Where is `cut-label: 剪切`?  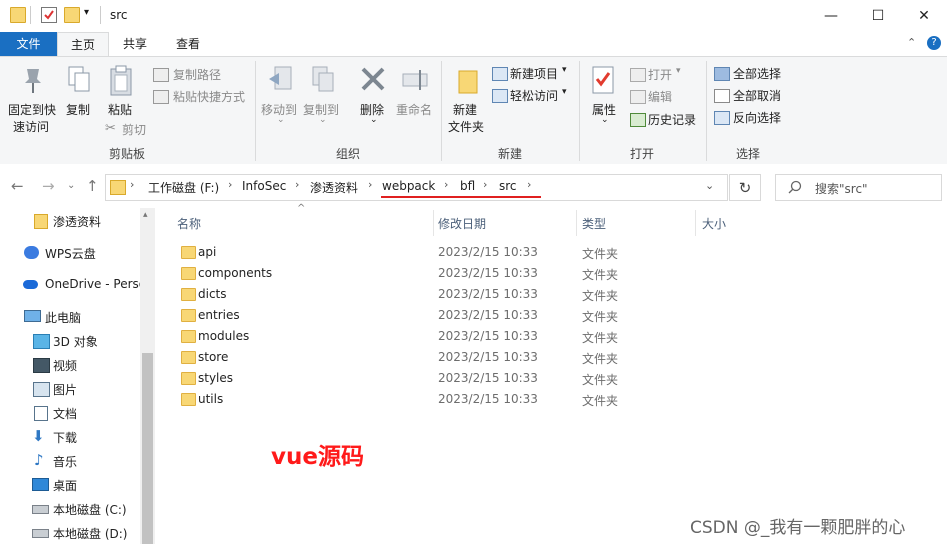
cut-label: 剪切 is located at coordinates (134, 130).